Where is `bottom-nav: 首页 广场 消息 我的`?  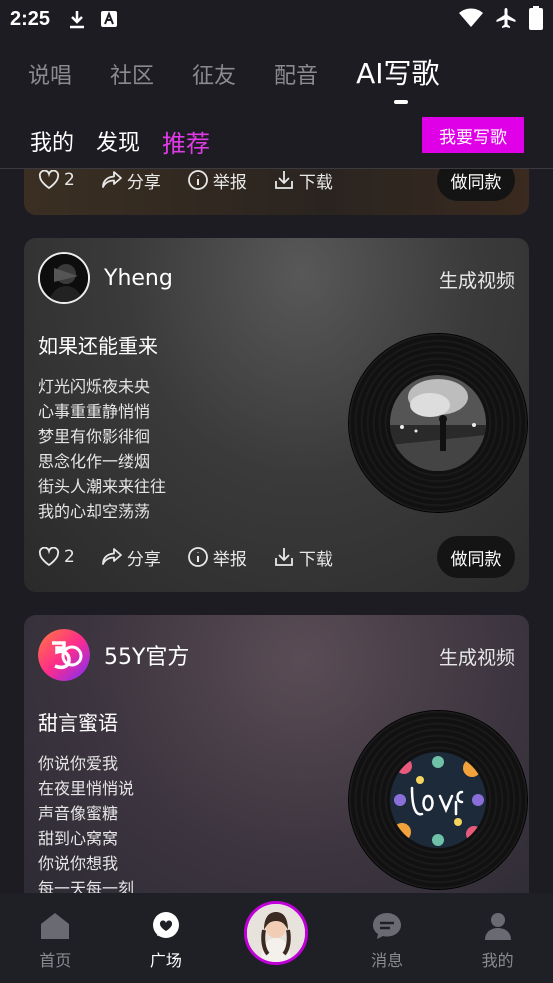 bottom-nav: 首页 广场 消息 我的 is located at coordinates (276, 938).